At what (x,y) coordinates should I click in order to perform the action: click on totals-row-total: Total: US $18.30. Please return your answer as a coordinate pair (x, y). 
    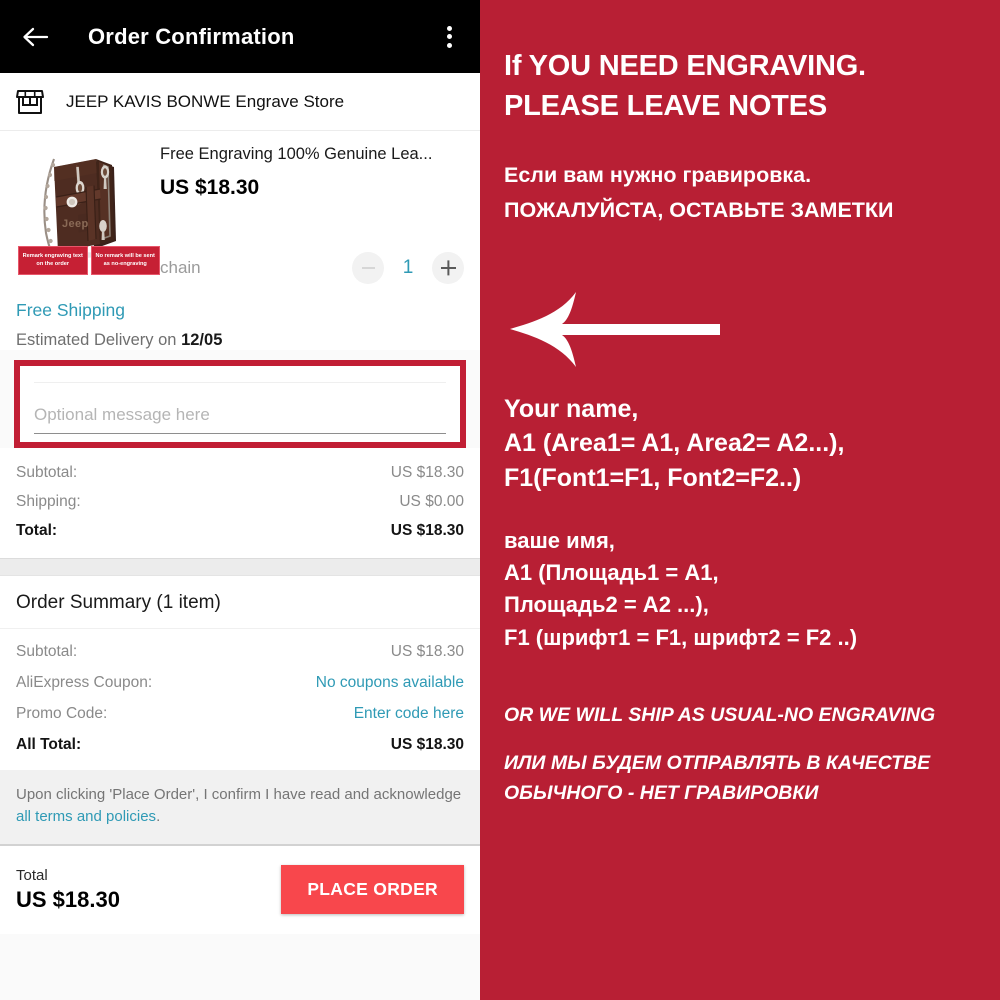
    Looking at the image, I should click on (240, 531).